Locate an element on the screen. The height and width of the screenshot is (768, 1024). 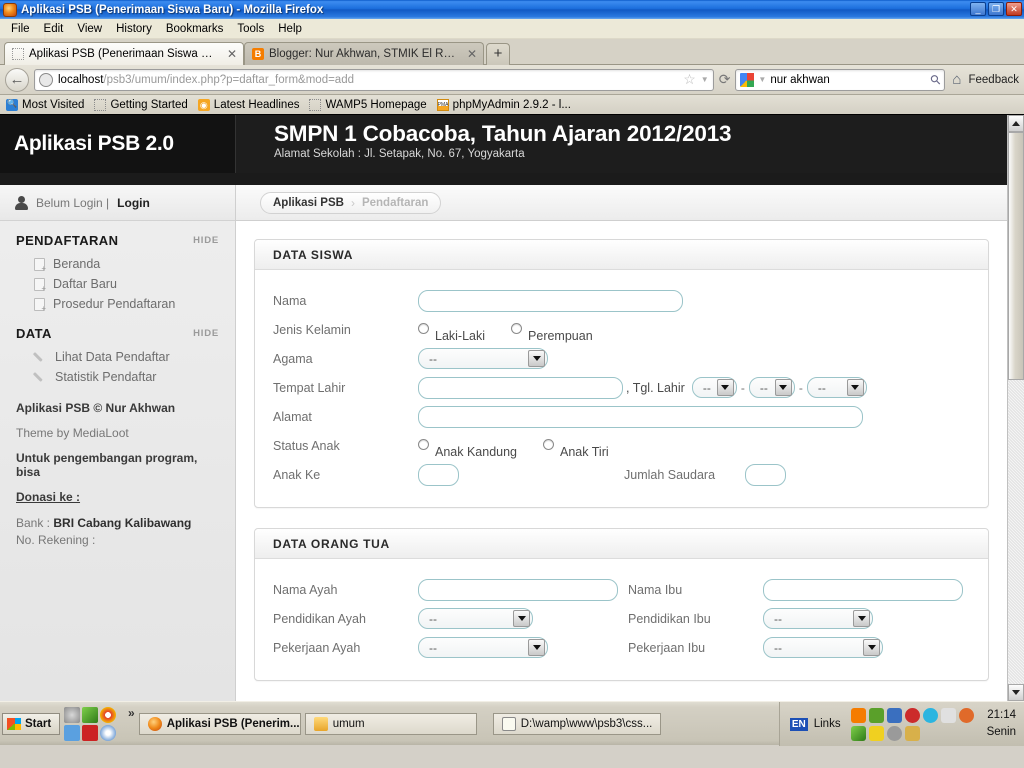
sidebar-item-lihat-data-pendaftar: Lihat Data Pendaftar is located at coordinates (117, 357).